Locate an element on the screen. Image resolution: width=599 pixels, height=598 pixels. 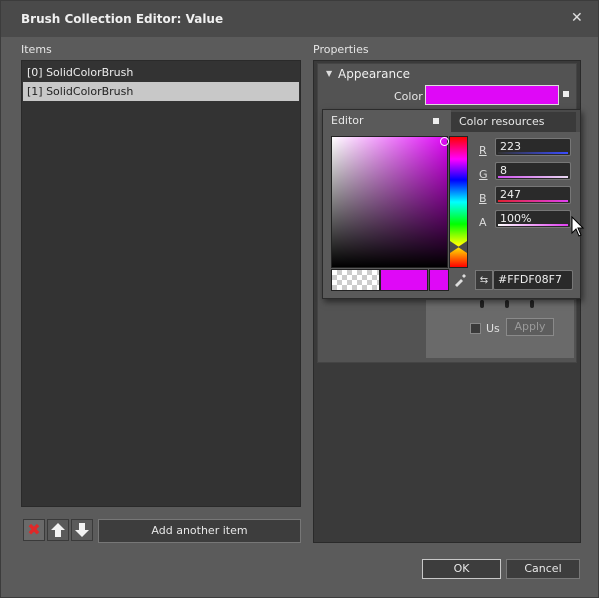
hidden-panel: Us Apply is located at coordinates (500, 329).